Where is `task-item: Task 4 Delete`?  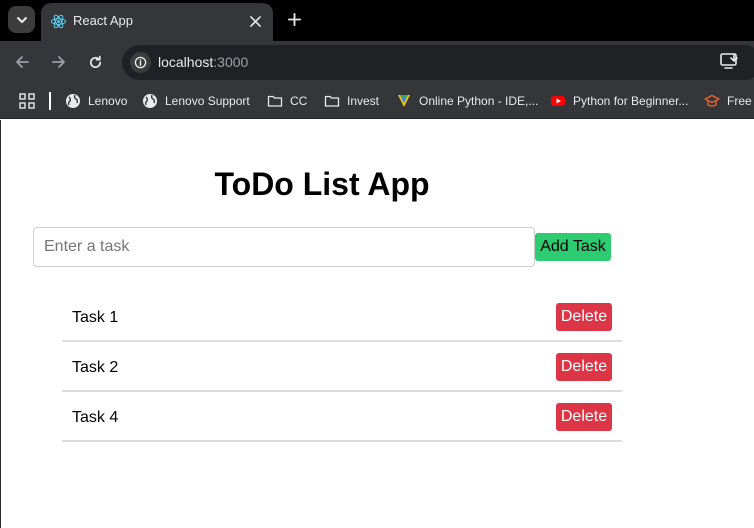 task-item: Task 4 Delete is located at coordinates (342, 417).